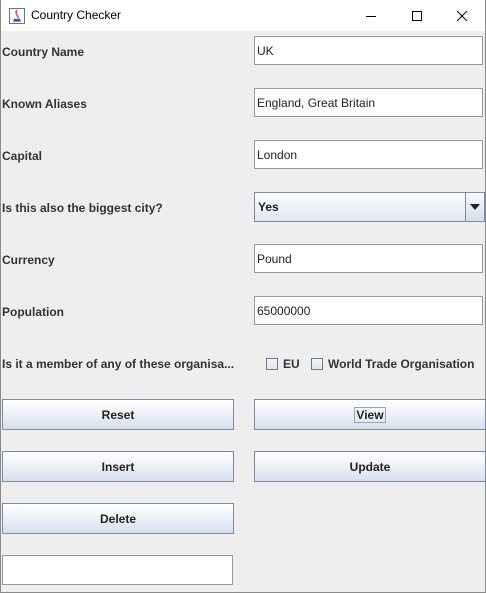 This screenshot has height=593, width=486. Describe the element at coordinates (44, 104) in the screenshot. I see `known-aliases-label: Known Aliases` at that location.